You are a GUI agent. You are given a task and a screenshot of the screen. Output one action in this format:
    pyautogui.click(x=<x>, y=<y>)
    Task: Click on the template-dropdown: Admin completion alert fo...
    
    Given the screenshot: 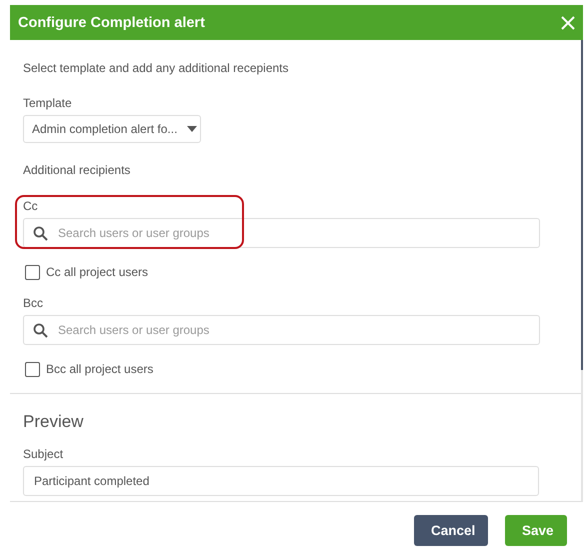 What is the action you would take?
    pyautogui.click(x=112, y=129)
    